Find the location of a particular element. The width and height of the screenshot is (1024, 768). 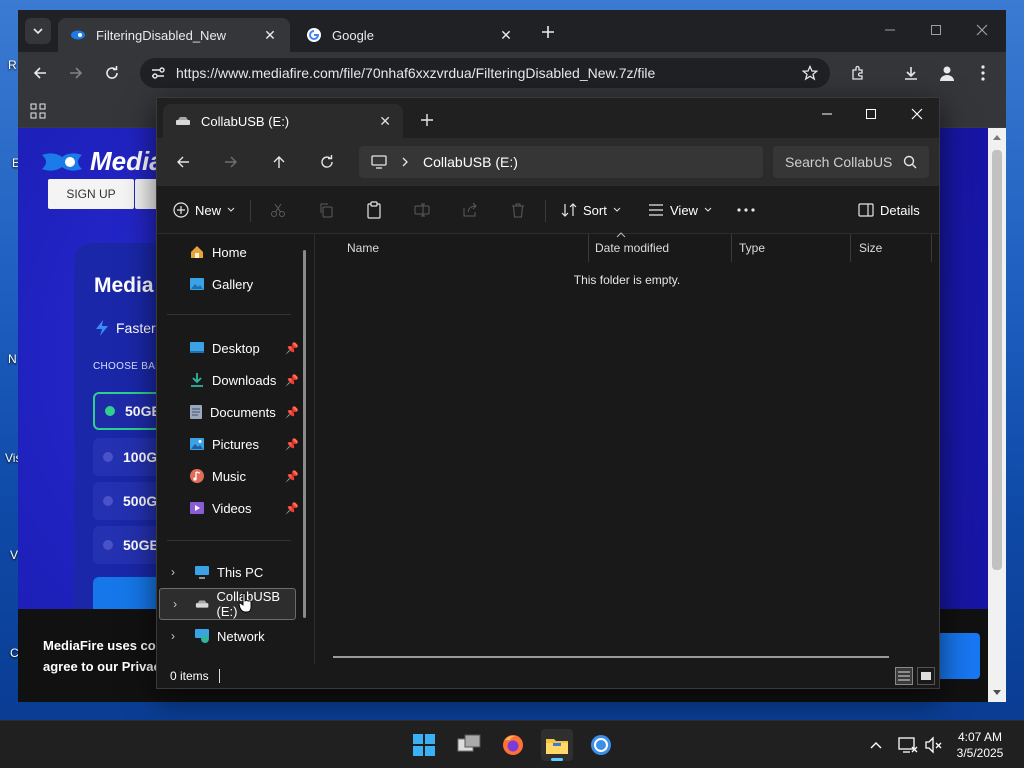

profile-button is located at coordinates (947, 73).